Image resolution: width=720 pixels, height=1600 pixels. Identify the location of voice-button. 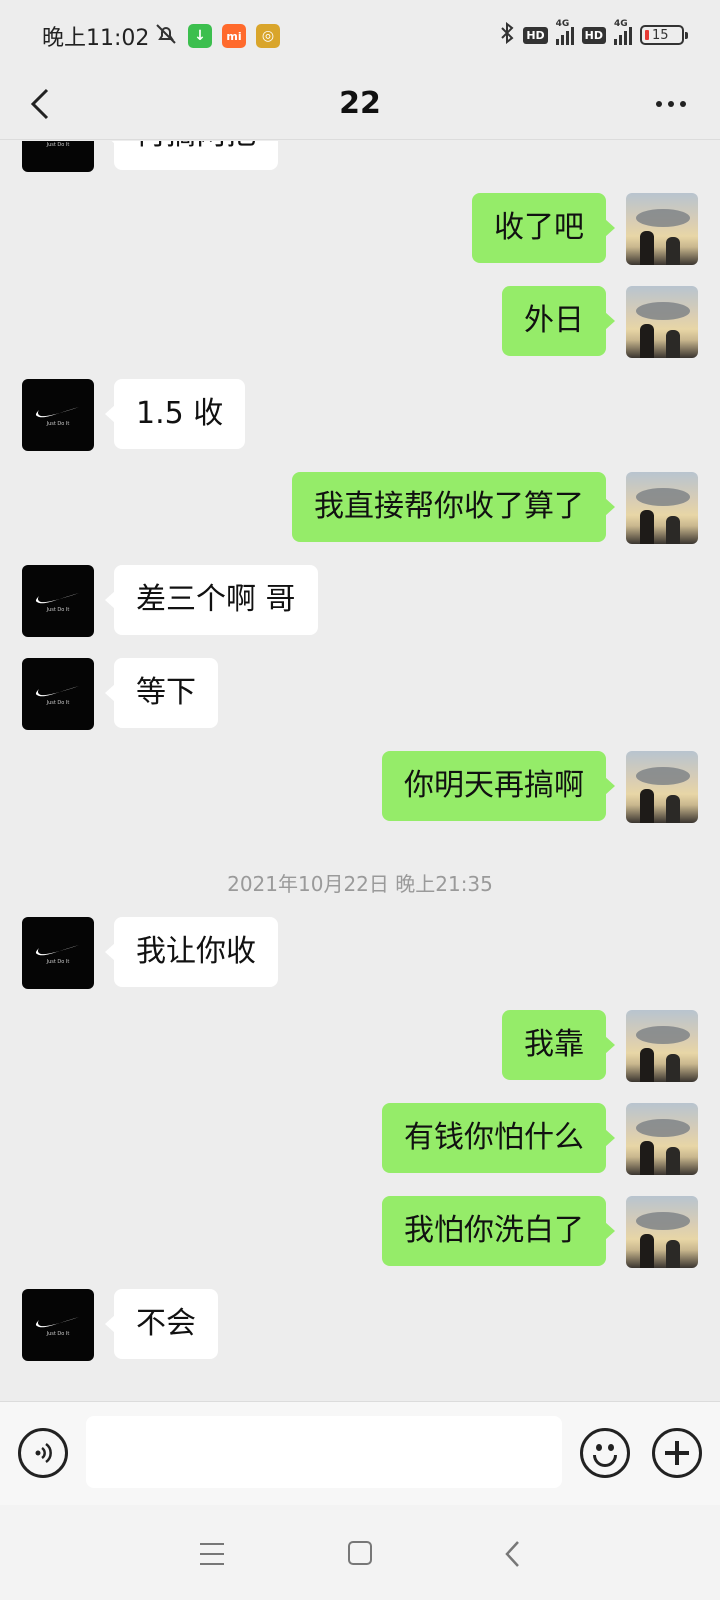
(43, 1453).